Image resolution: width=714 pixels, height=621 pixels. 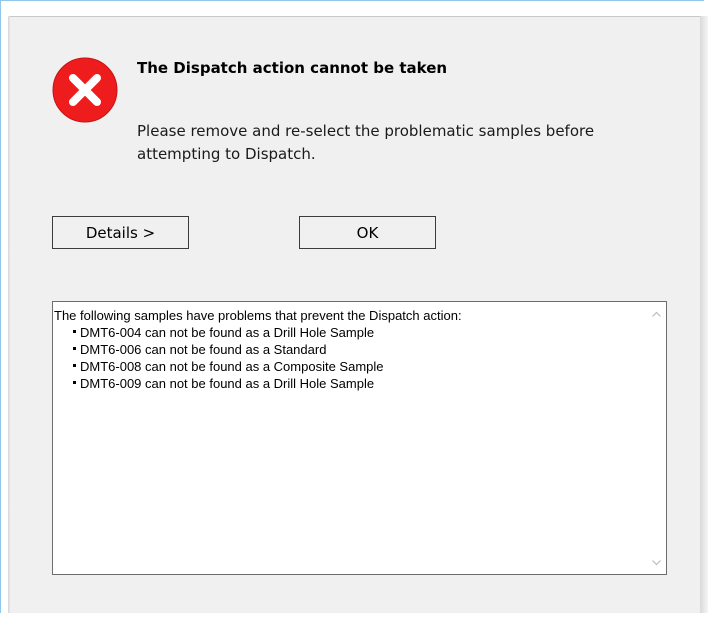 I want to click on details-button: Details >, so click(x=120, y=232).